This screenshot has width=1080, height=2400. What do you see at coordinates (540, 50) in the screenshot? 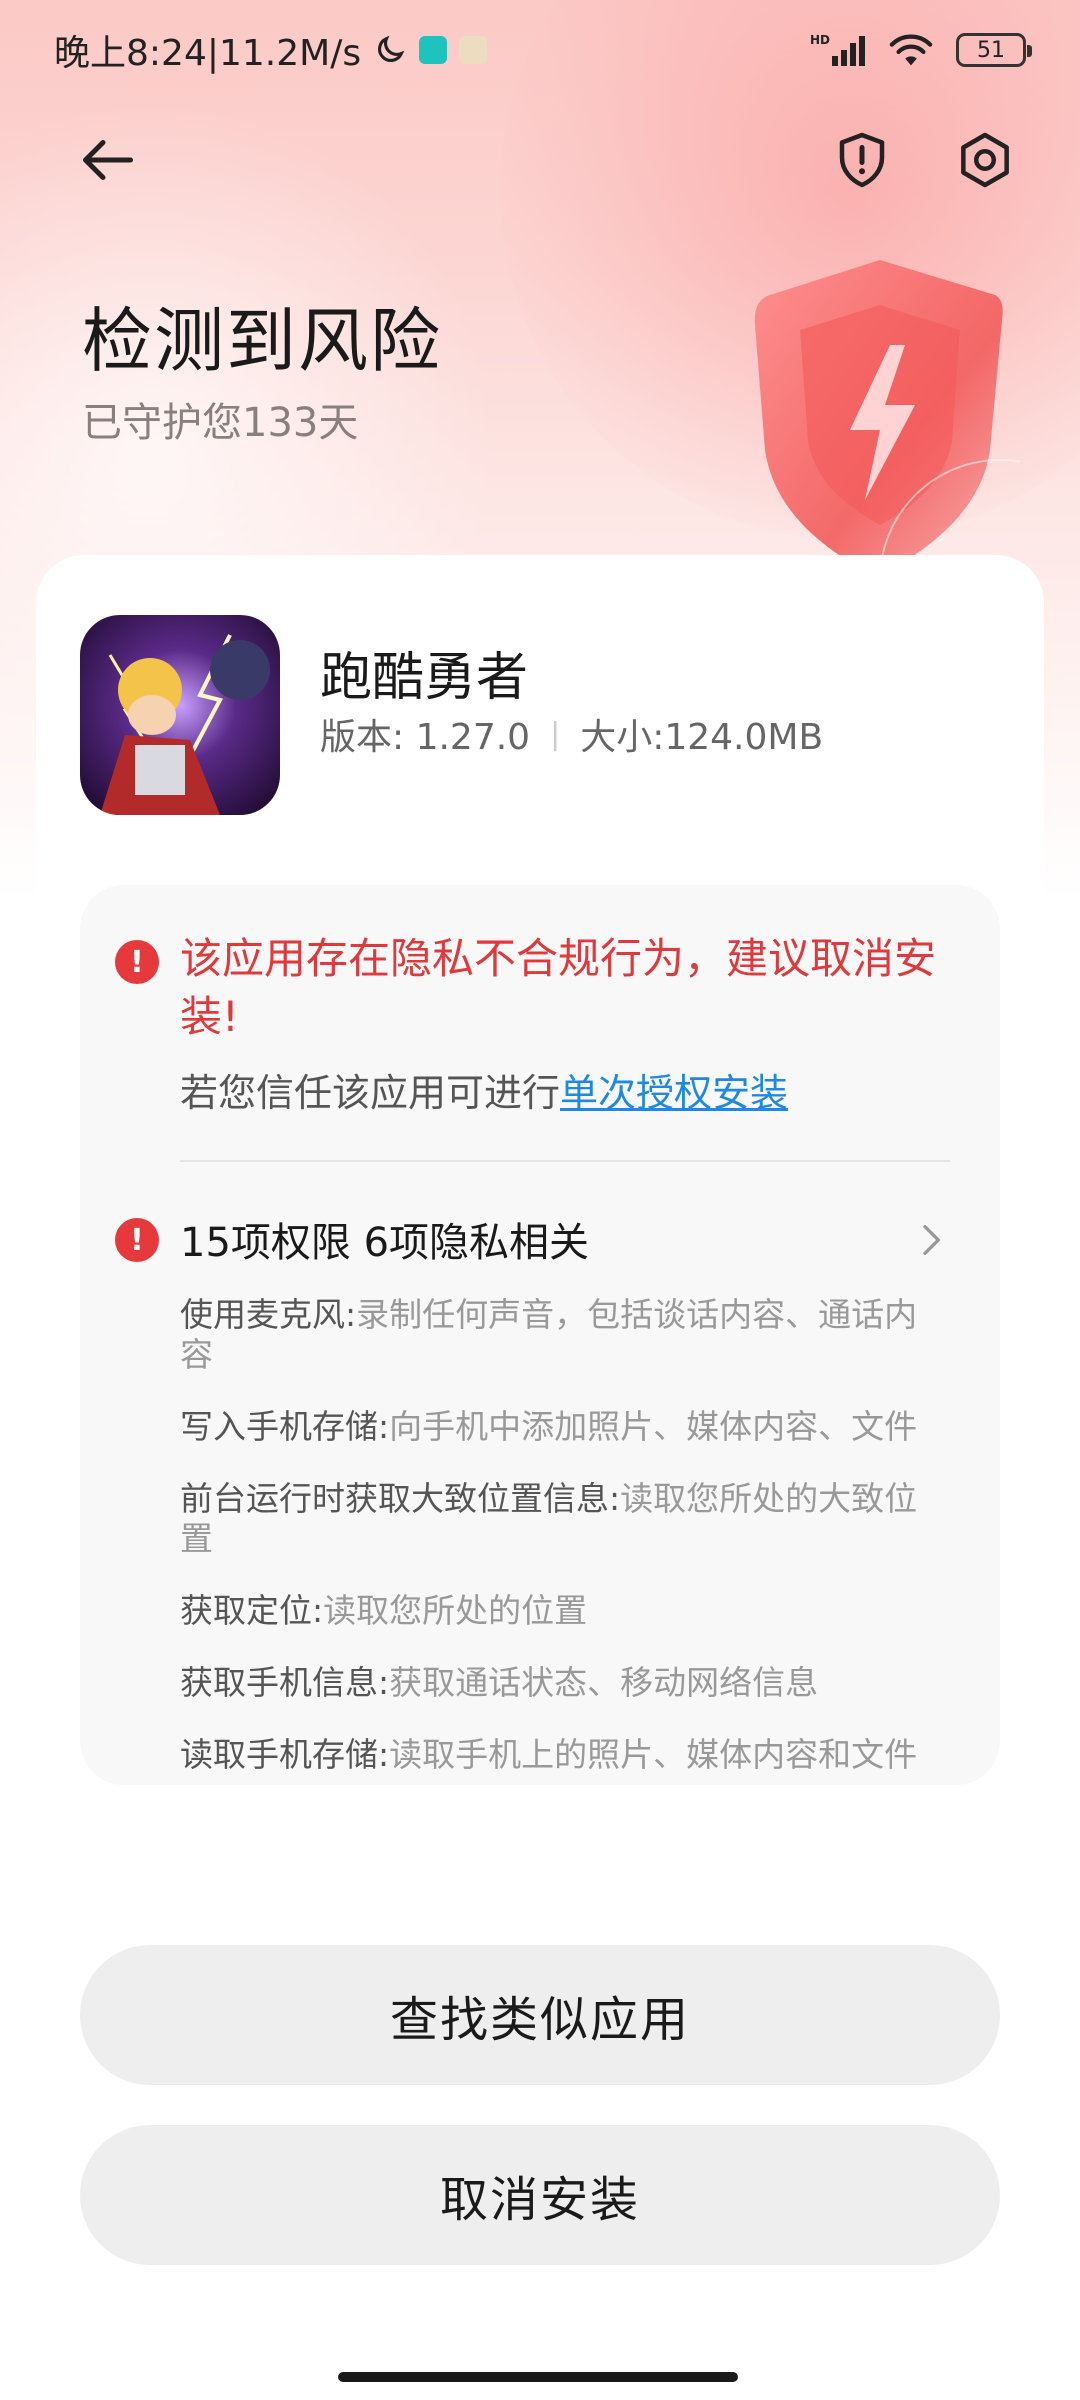
I see `status-bar: 晚上8:24|11.2M/s HD 51` at bounding box center [540, 50].